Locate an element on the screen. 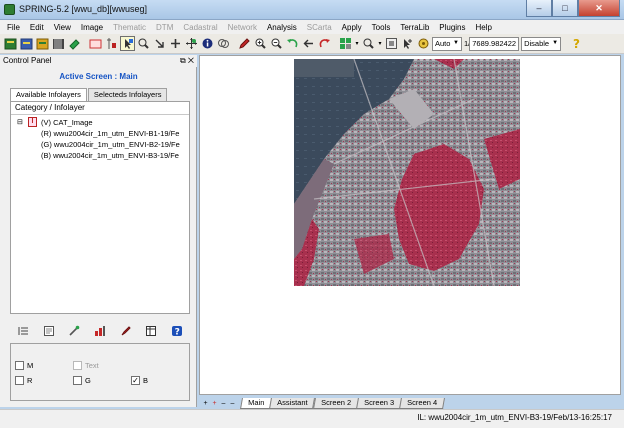 This screenshot has width=624, height=428. control-panel-title: Control Panel is located at coordinates (27, 60).